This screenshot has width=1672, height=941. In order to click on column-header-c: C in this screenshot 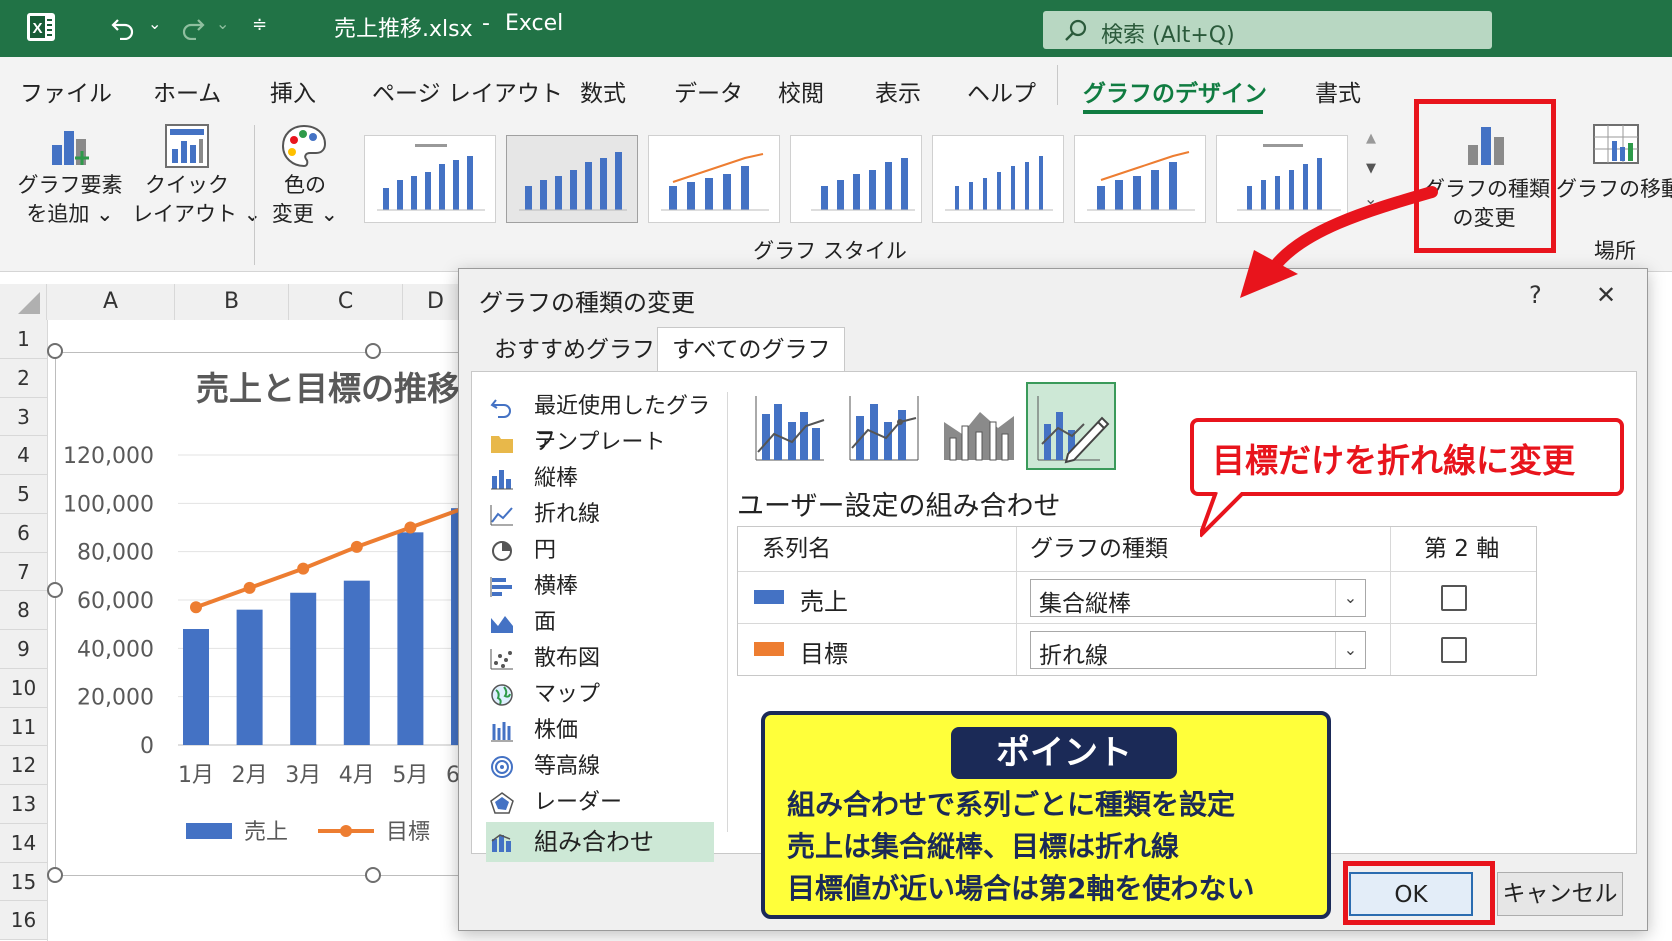, I will do `click(346, 302)`.